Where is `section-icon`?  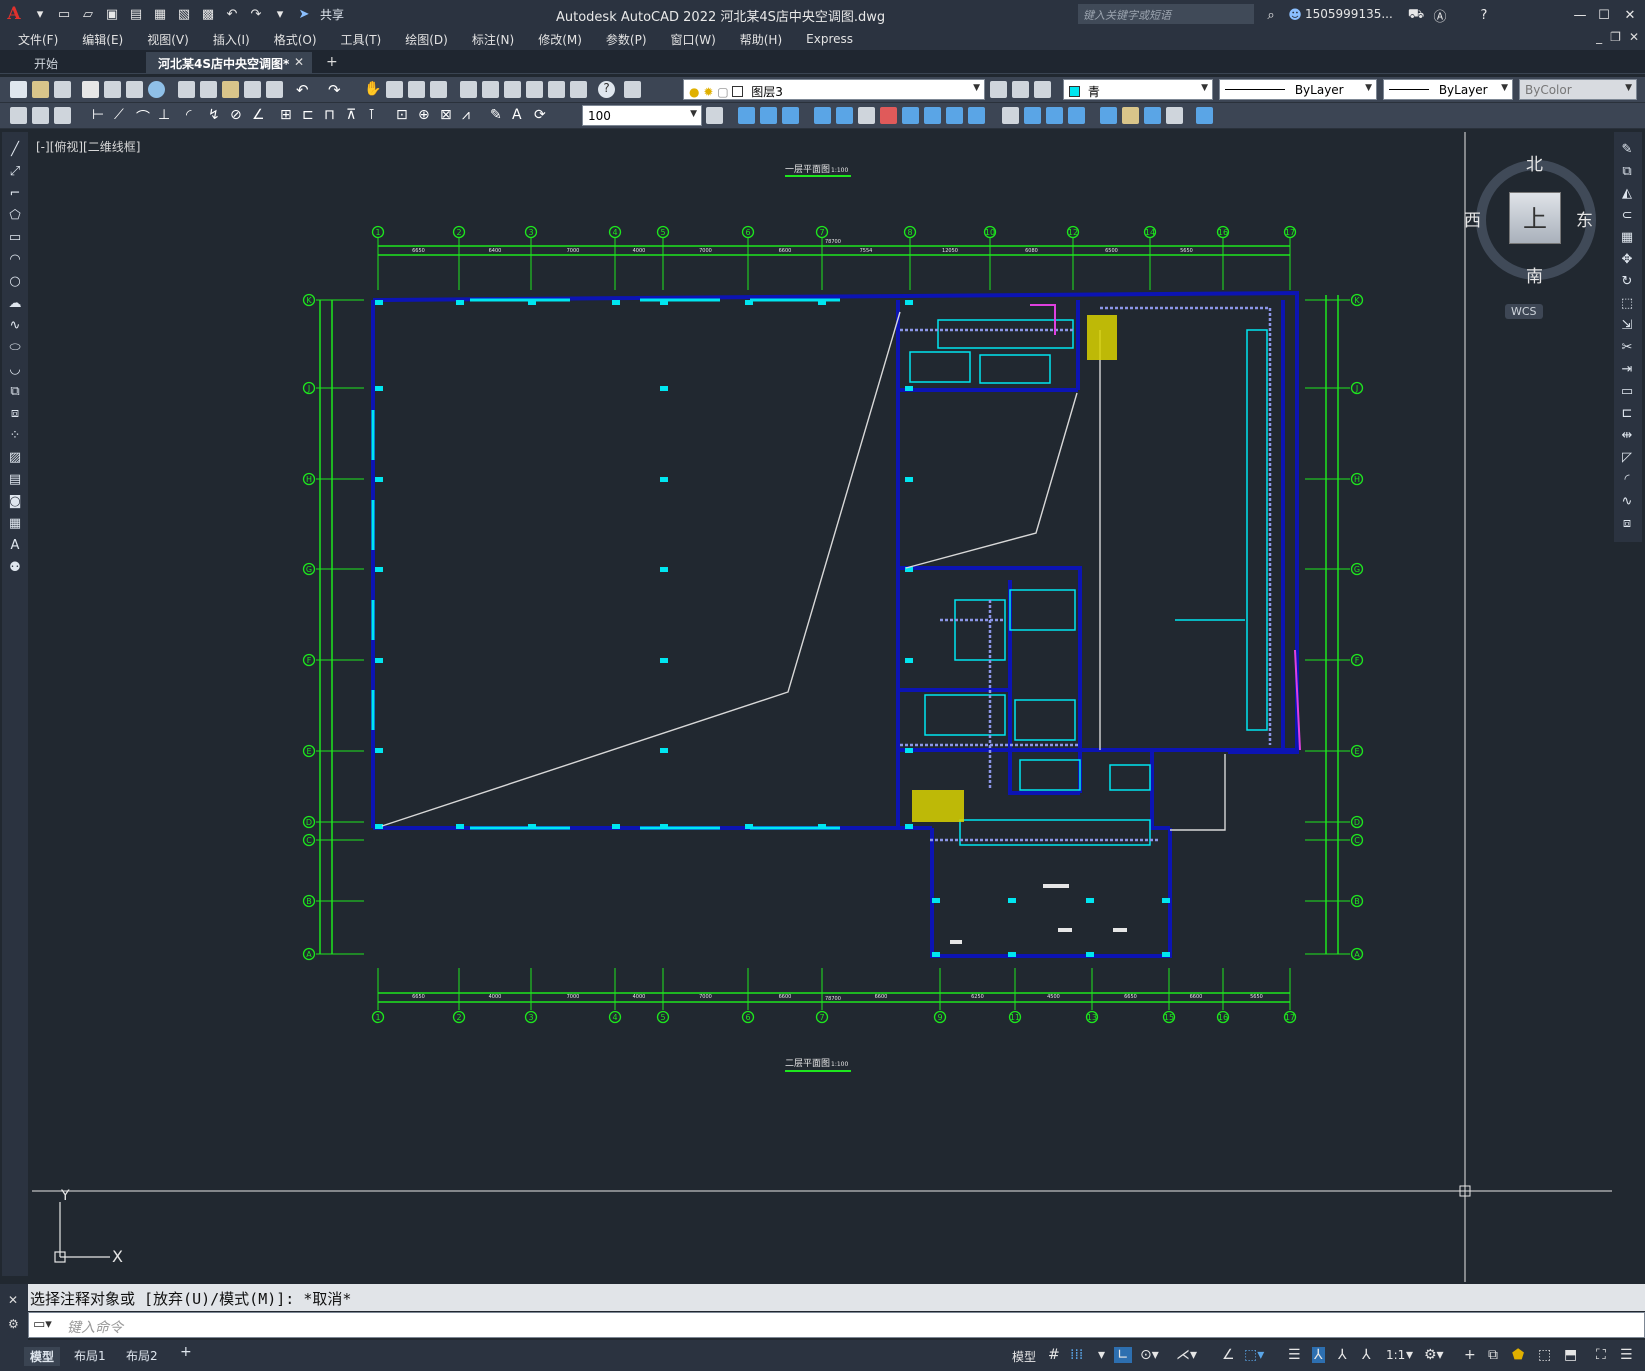
section-icon is located at coordinates (1152, 115).